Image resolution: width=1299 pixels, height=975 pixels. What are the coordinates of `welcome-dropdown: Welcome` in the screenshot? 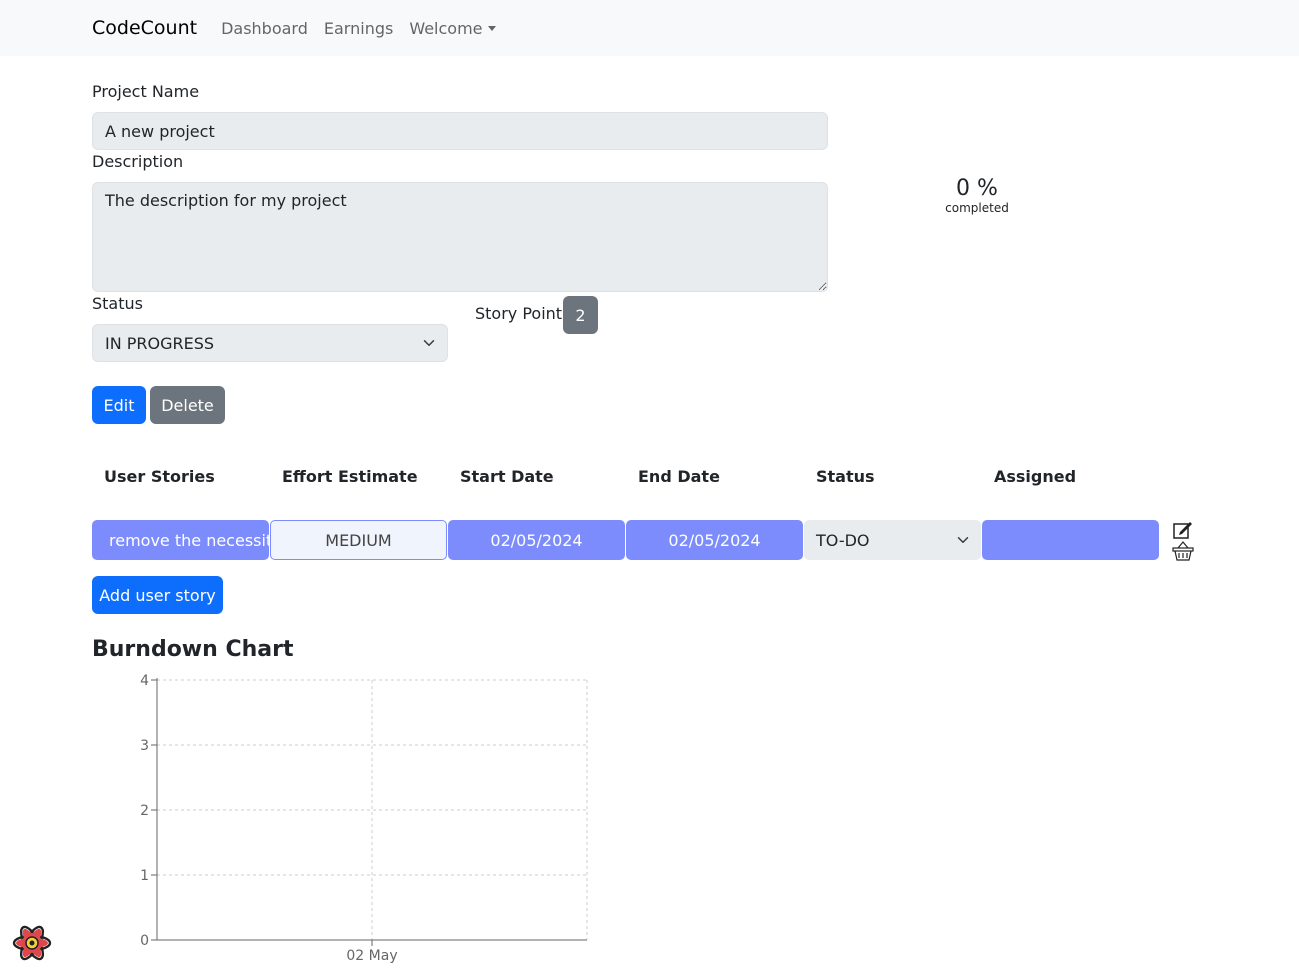 It's located at (452, 28).